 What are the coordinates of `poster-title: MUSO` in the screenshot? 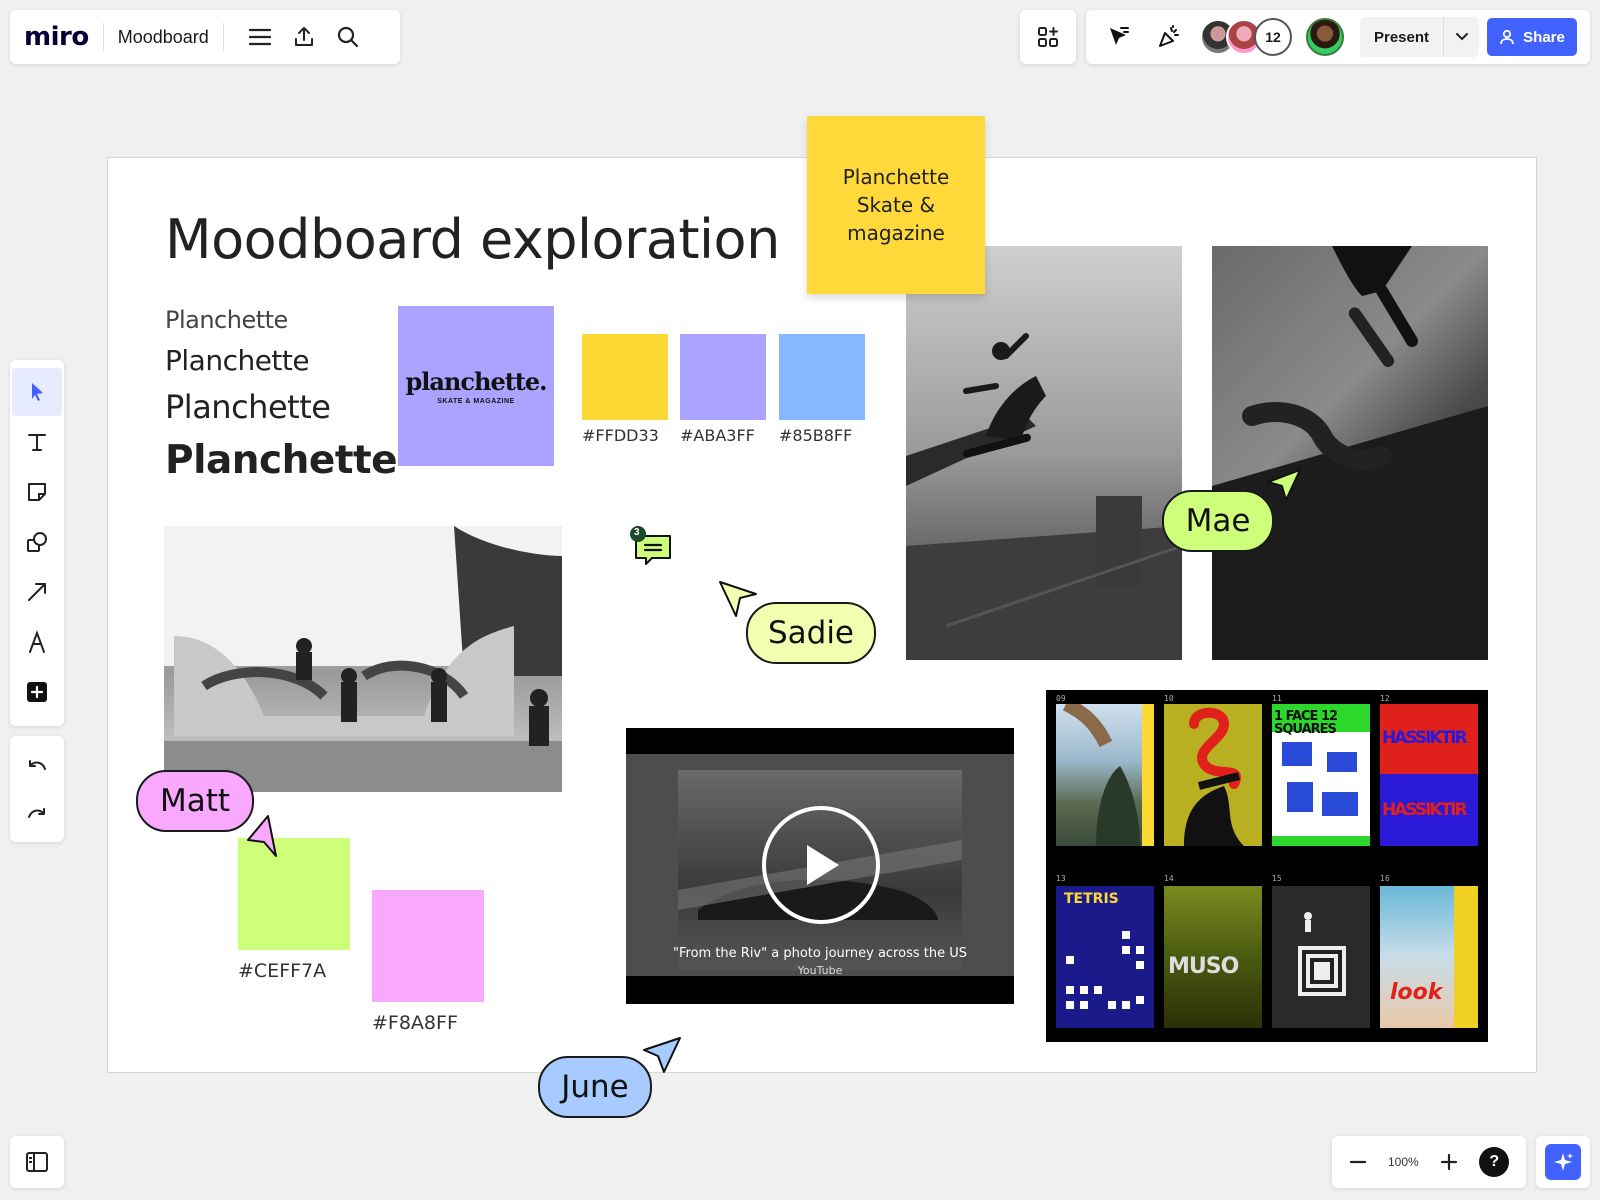 It's located at (1203, 966).